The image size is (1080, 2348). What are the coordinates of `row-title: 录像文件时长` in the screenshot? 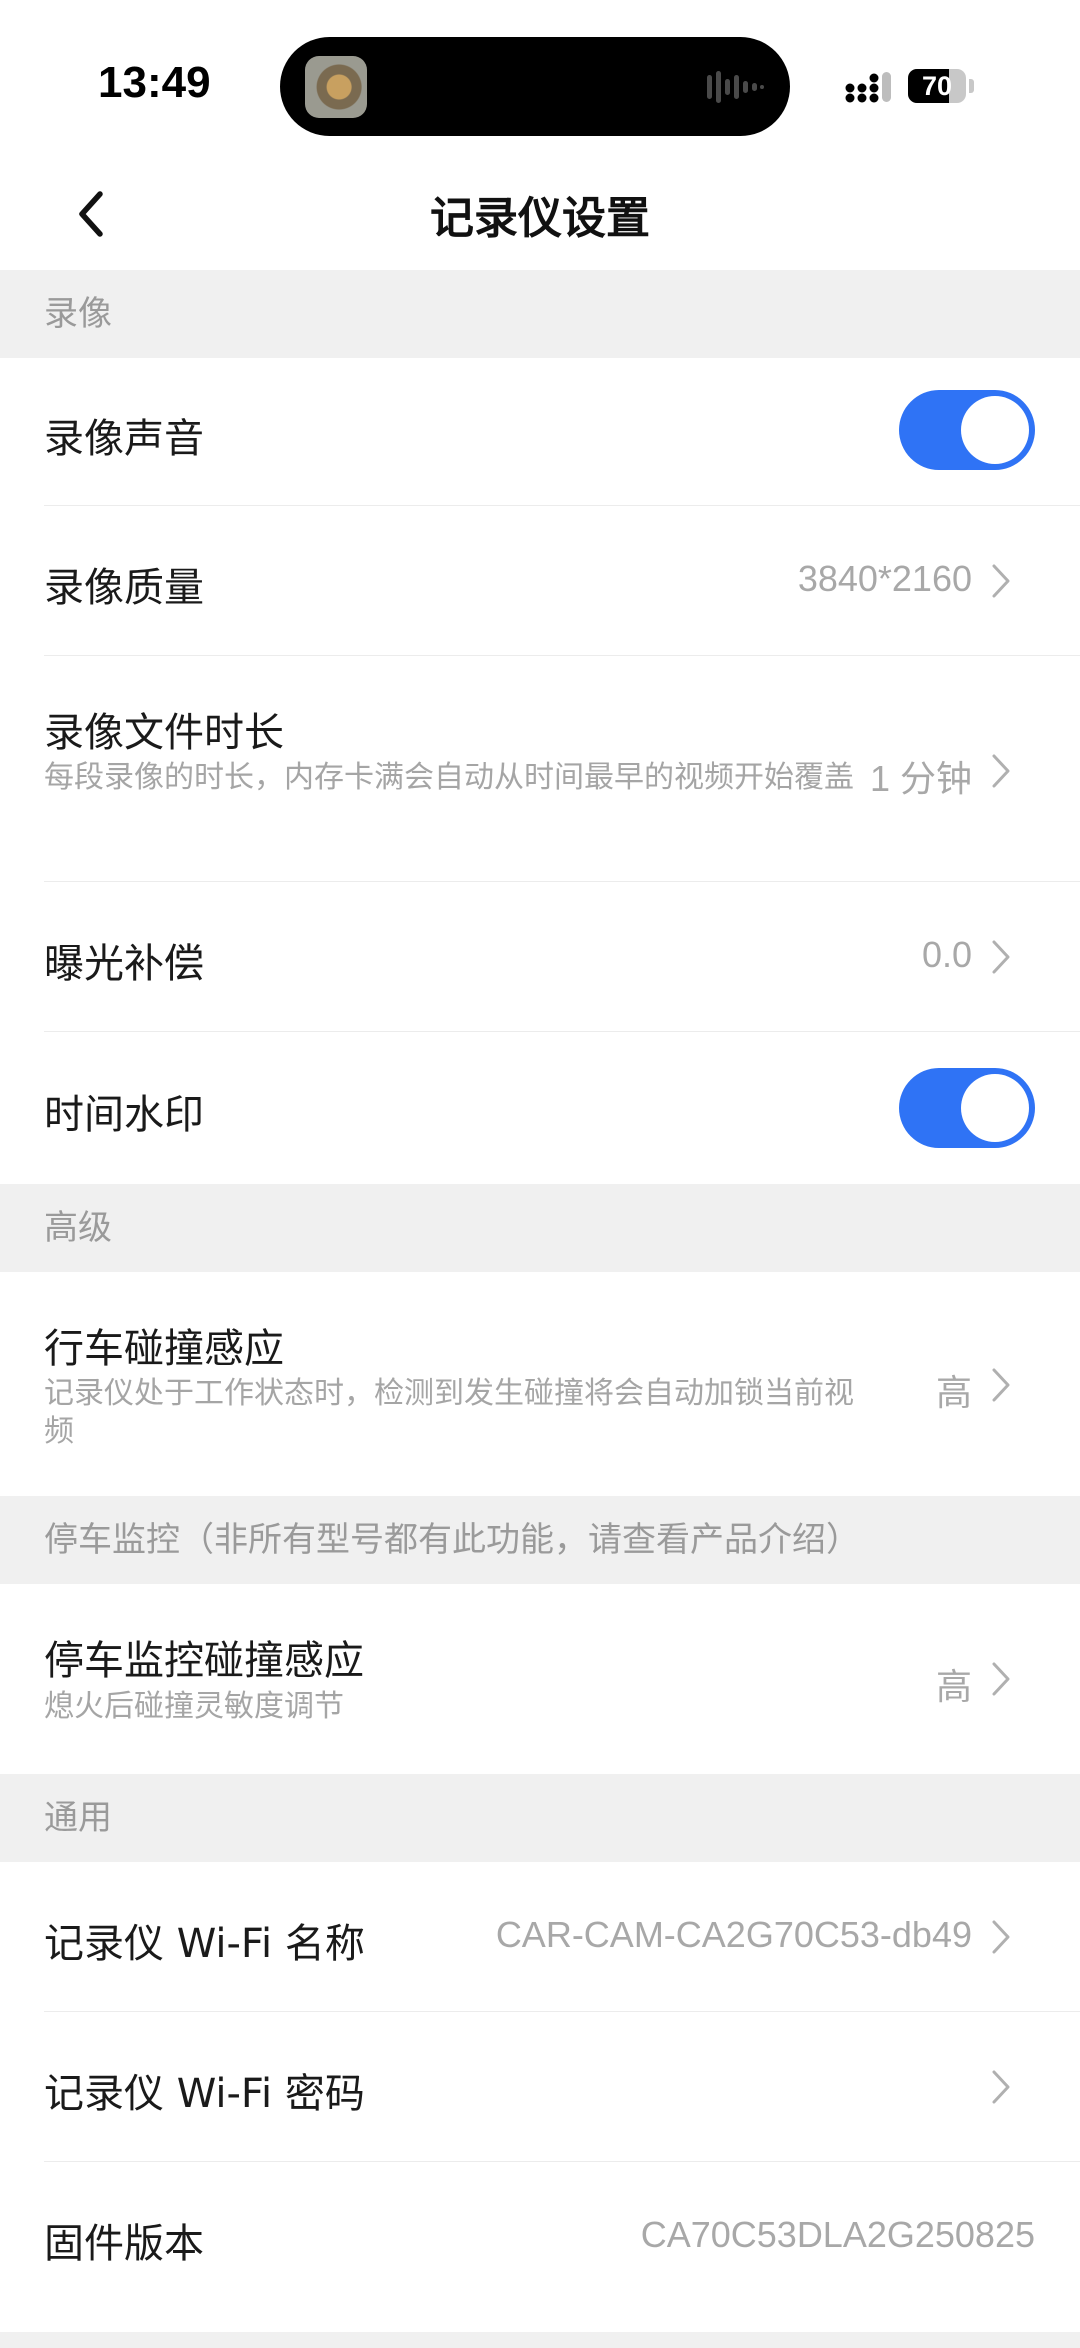 It's located at (164, 733).